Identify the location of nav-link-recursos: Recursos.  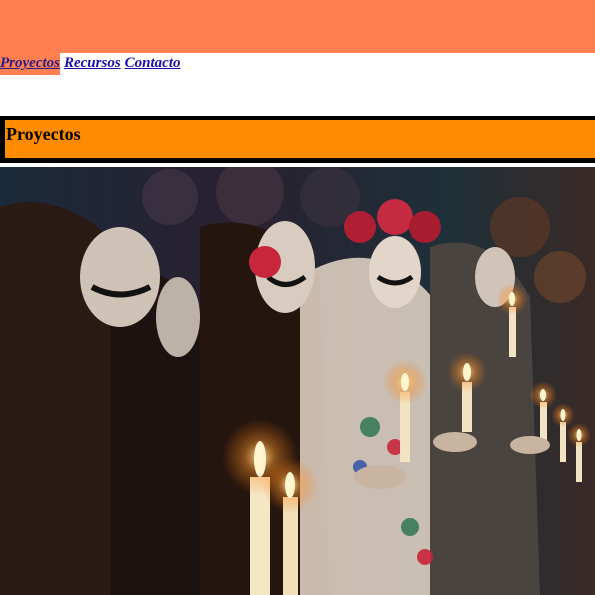
(92, 63).